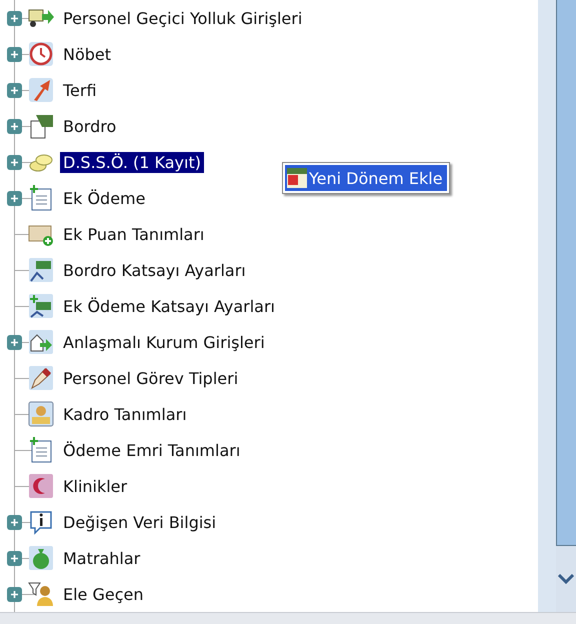  What do you see at coordinates (366, 178) in the screenshot?
I see `menu-item: Yeni Dönem Ekle` at bounding box center [366, 178].